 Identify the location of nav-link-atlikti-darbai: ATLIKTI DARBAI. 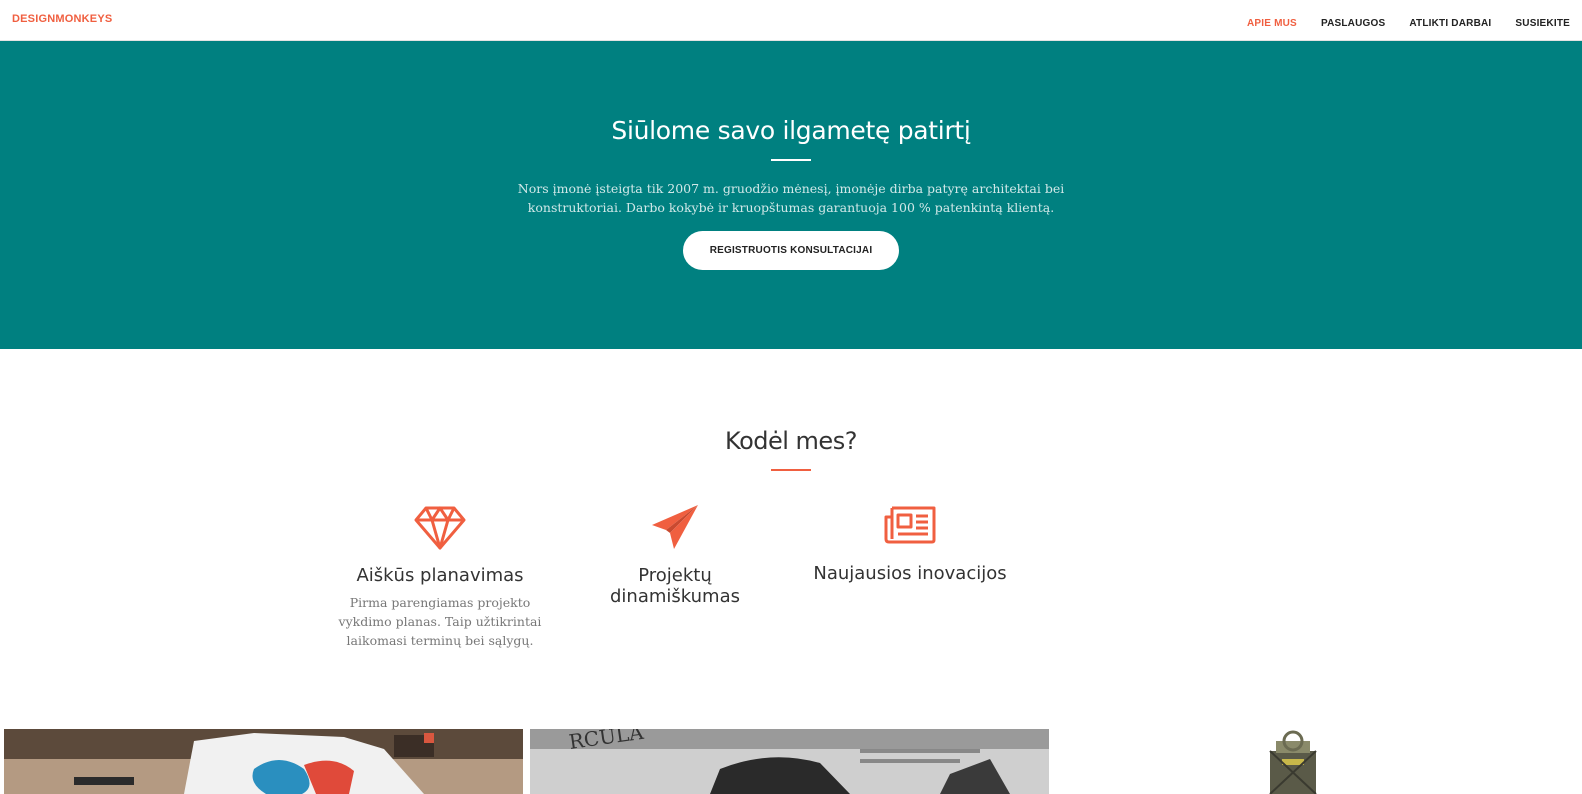
(1450, 23).